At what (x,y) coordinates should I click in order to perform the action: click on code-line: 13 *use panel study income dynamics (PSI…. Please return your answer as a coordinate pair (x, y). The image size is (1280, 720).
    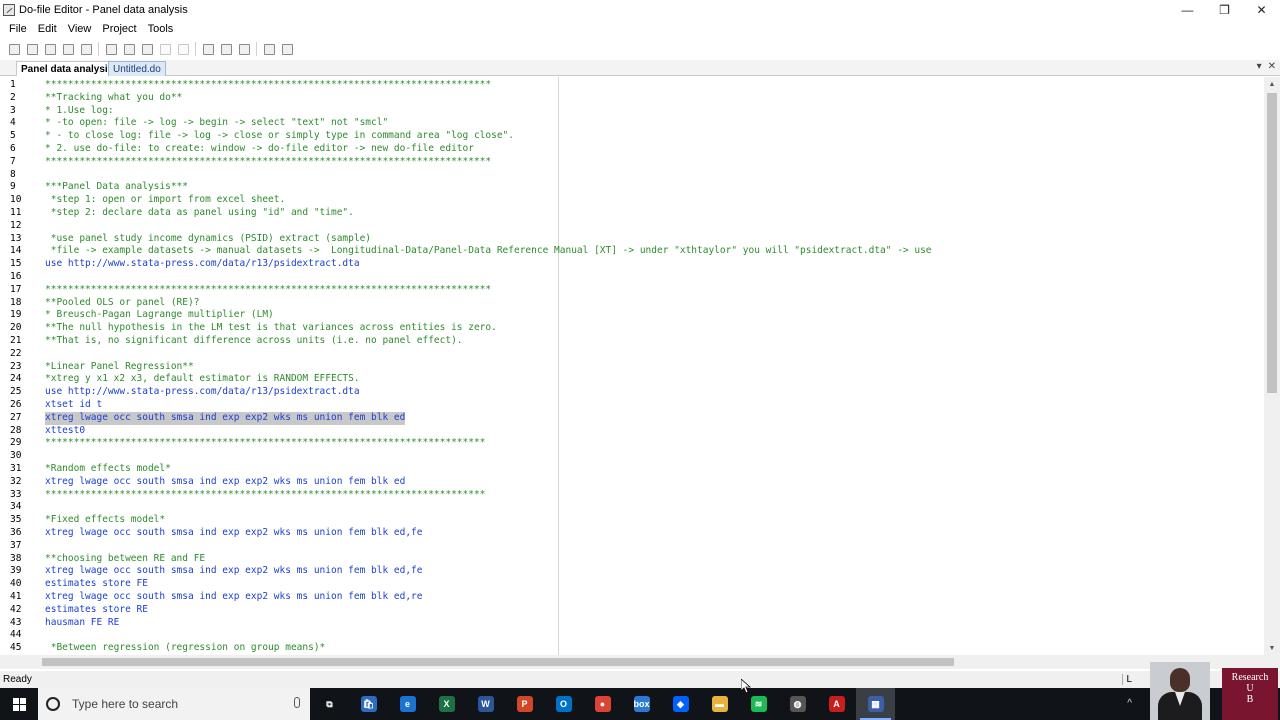
    Looking at the image, I should click on (632, 239).